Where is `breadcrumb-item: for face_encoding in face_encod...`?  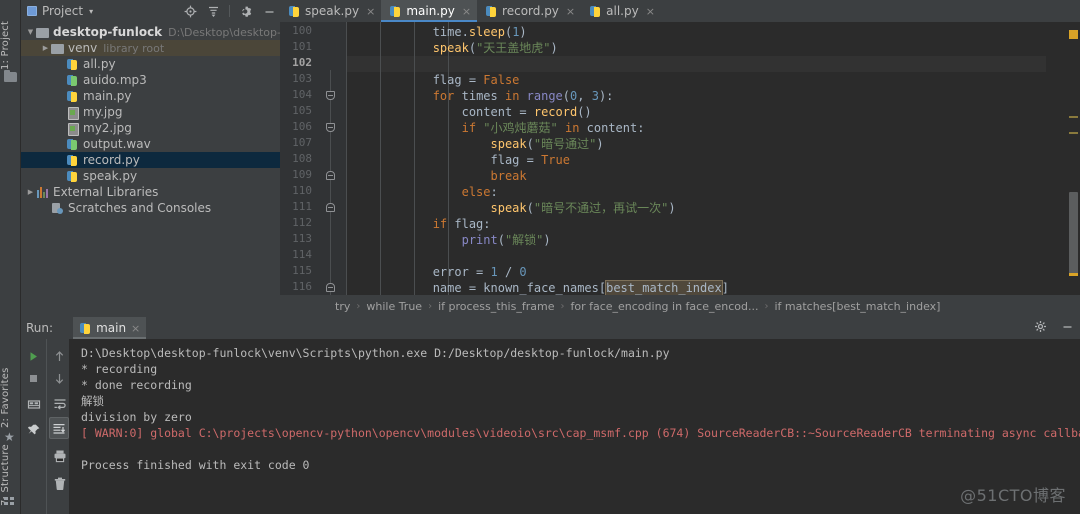 breadcrumb-item: for face_encoding in face_encod... is located at coordinates (664, 306).